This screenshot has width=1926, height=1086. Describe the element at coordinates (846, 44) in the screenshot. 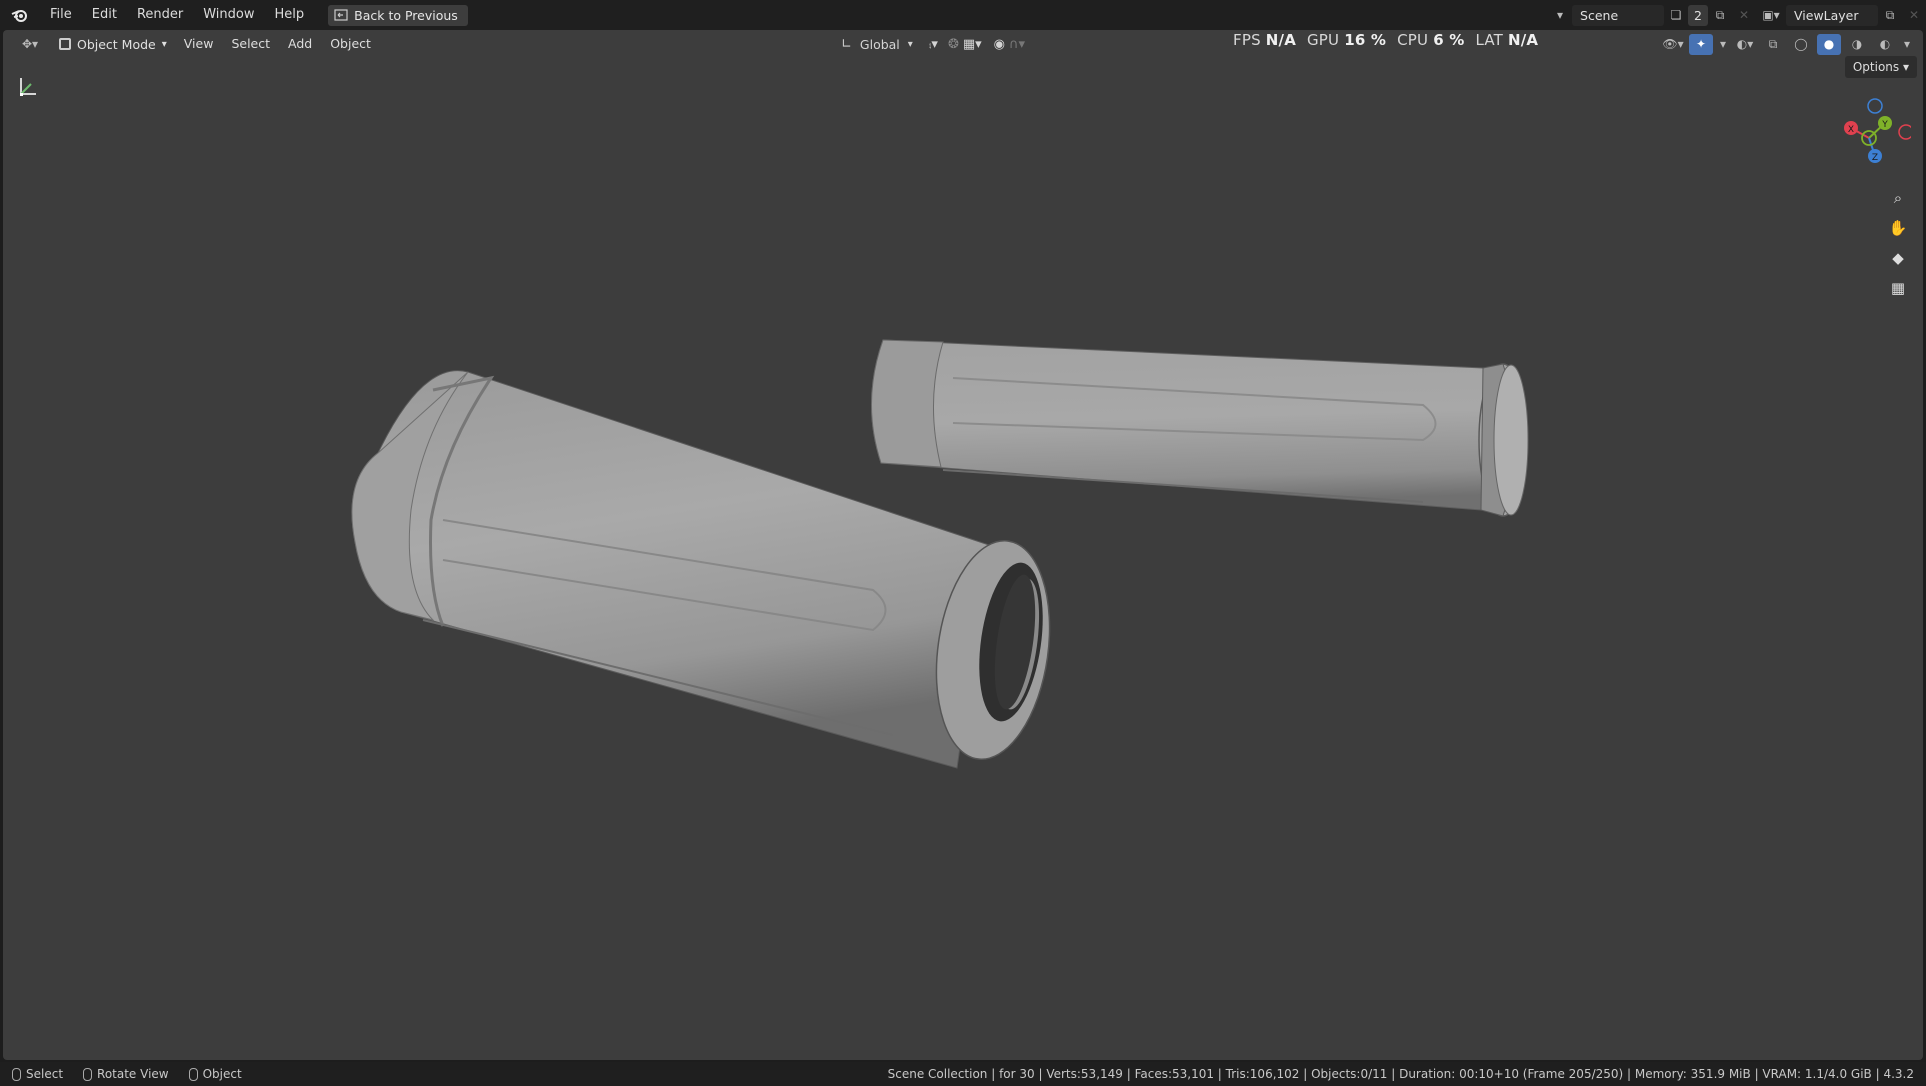

I see `transform-orientation-icon: ∟` at that location.